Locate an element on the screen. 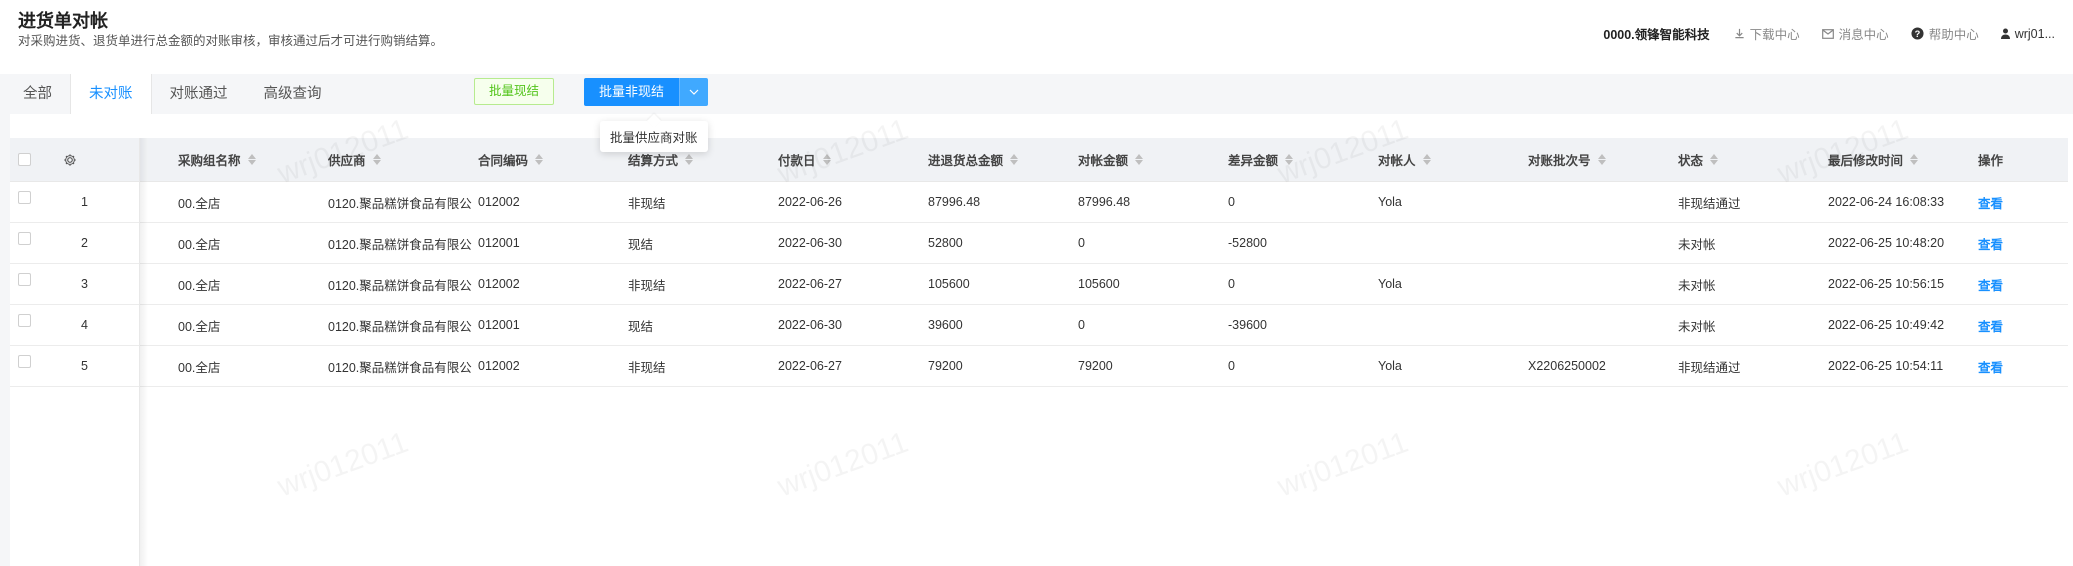 This screenshot has height=566, width=2073. cell-settlement-method: 非现结 is located at coordinates (702, 366).